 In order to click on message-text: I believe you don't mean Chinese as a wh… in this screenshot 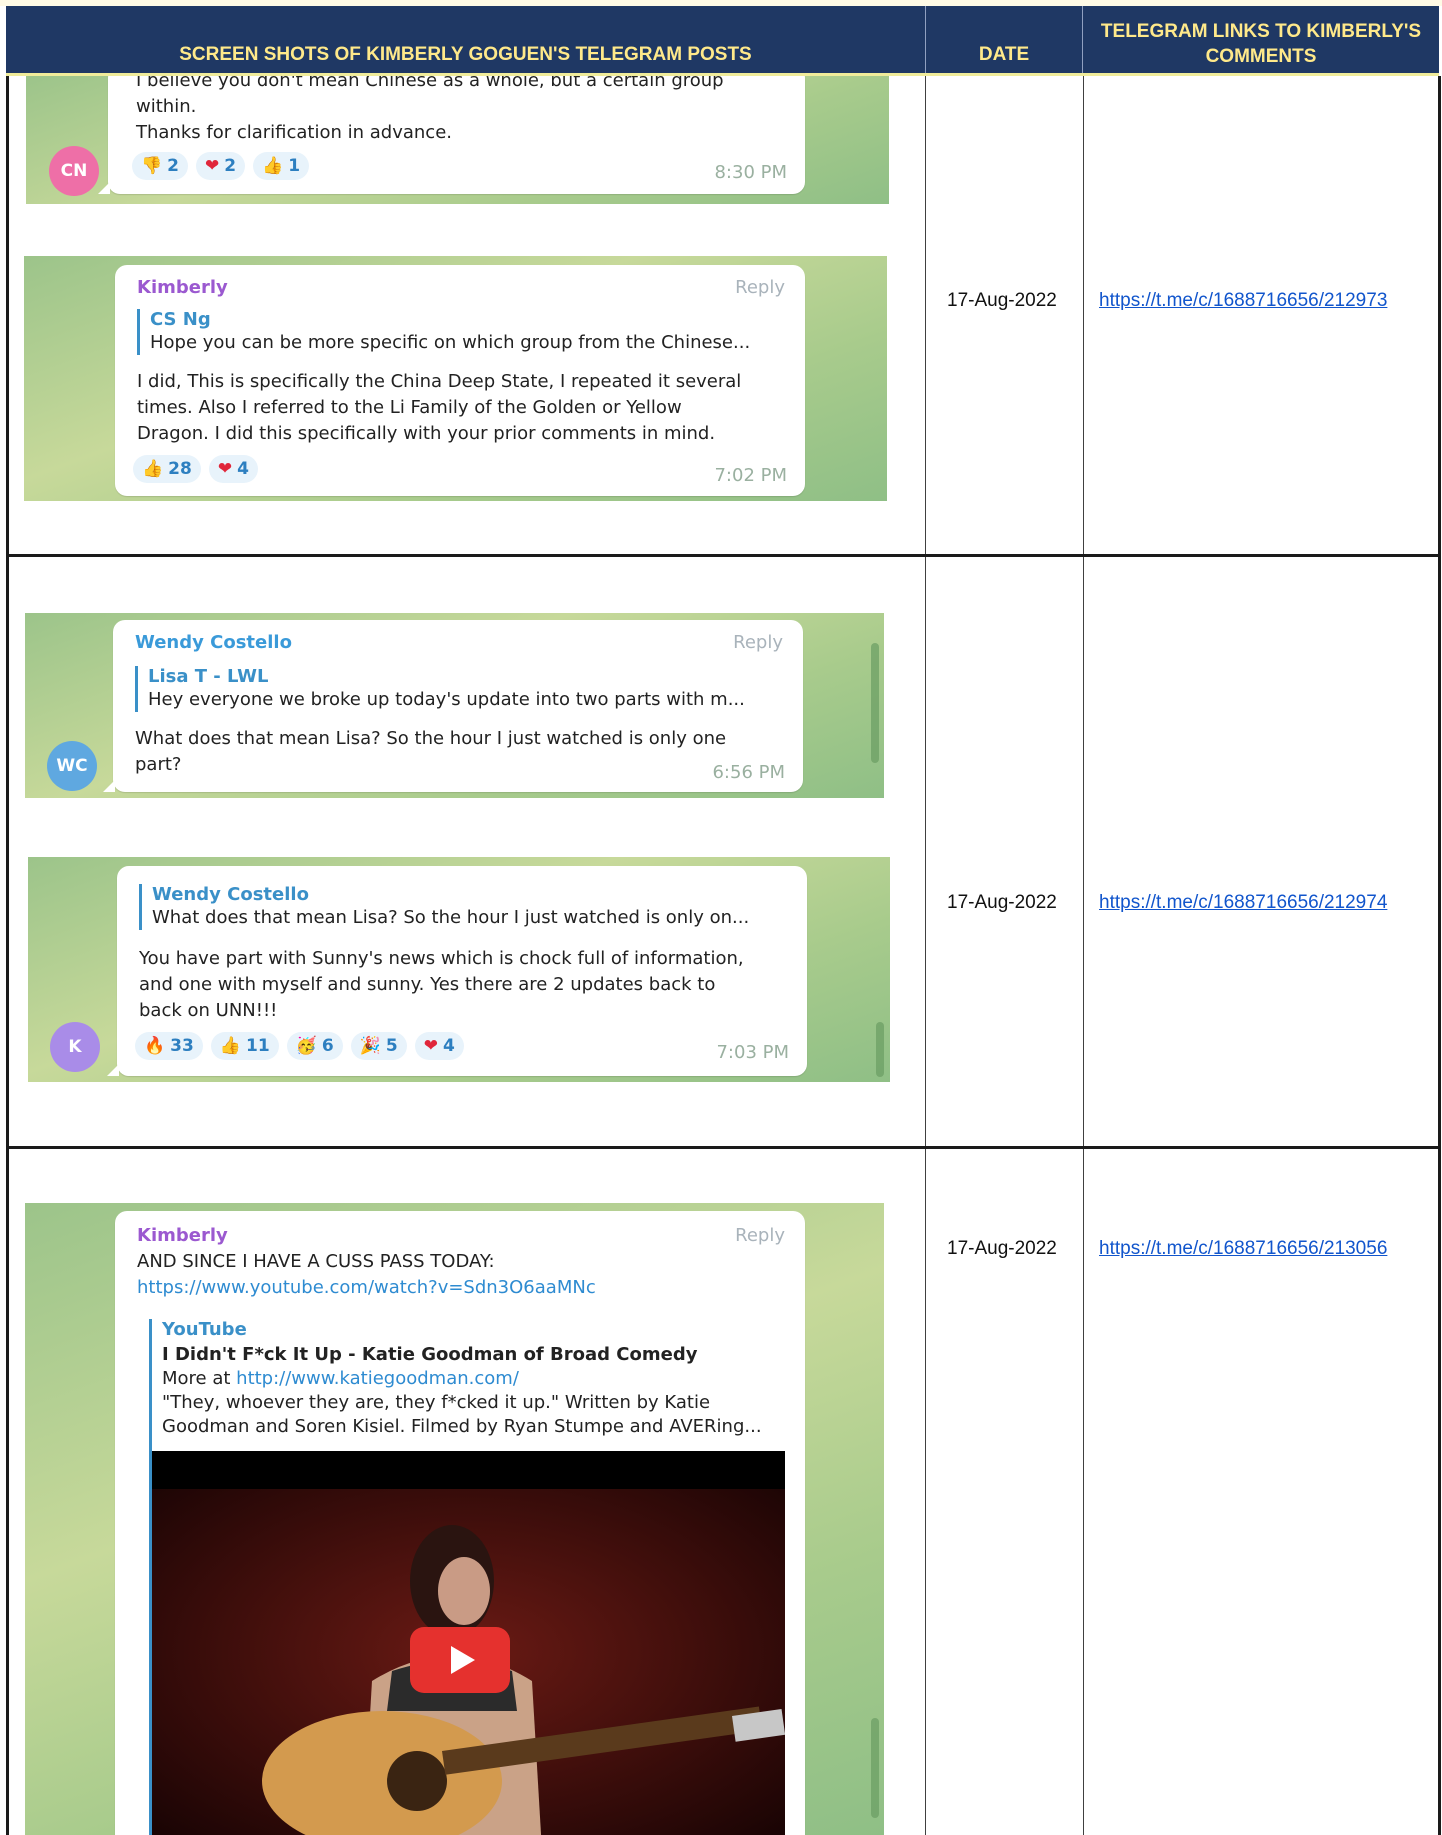, I will do `click(430, 109)`.